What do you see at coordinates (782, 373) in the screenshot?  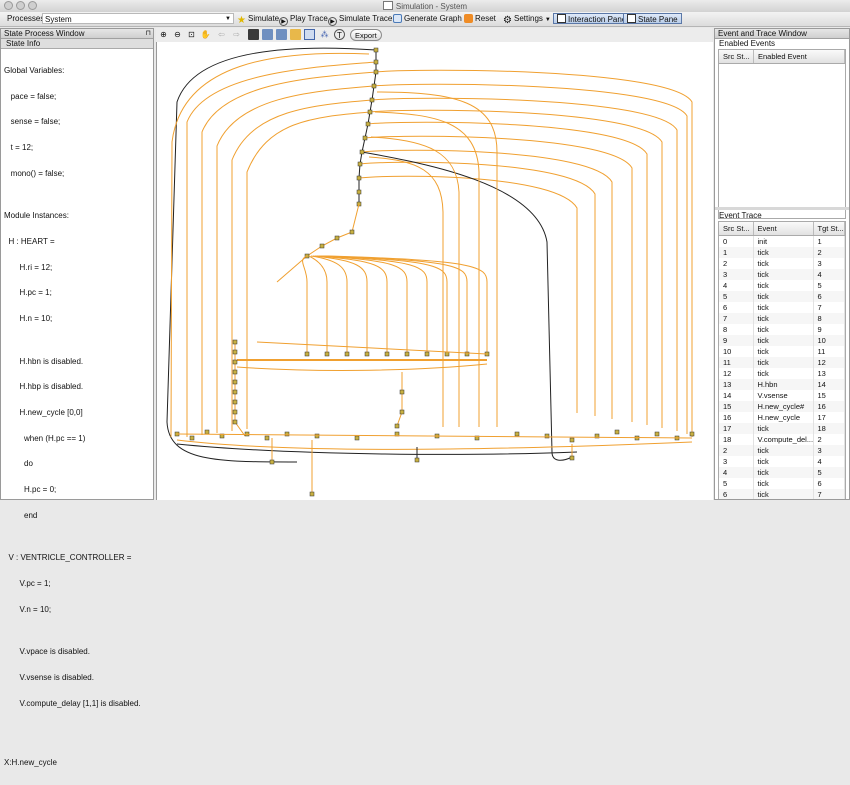 I see `table-row: 12 tick 13` at bounding box center [782, 373].